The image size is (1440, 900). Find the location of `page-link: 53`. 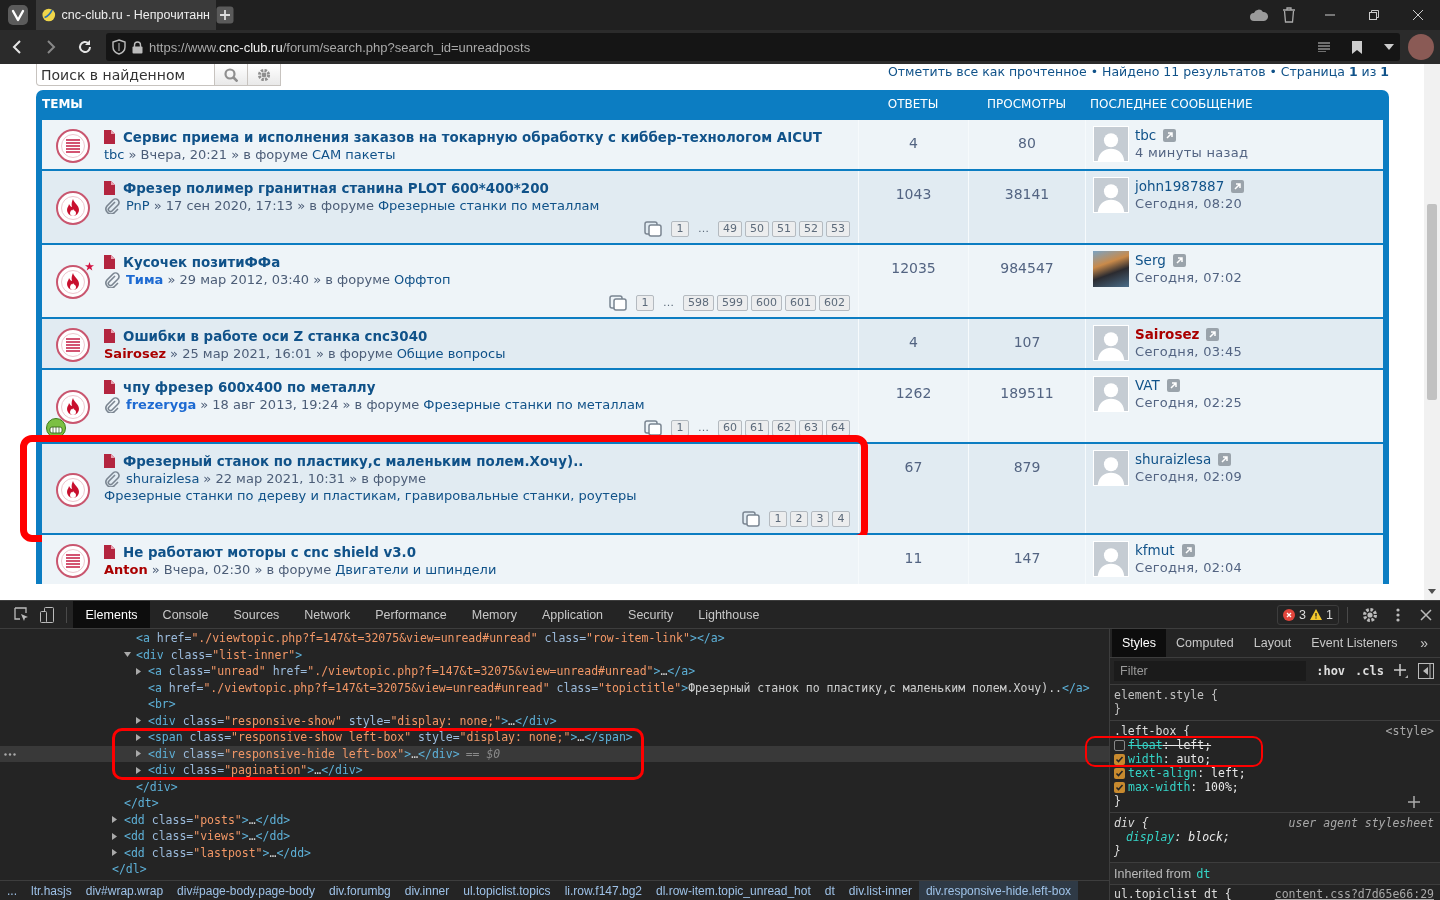

page-link: 53 is located at coordinates (838, 228).